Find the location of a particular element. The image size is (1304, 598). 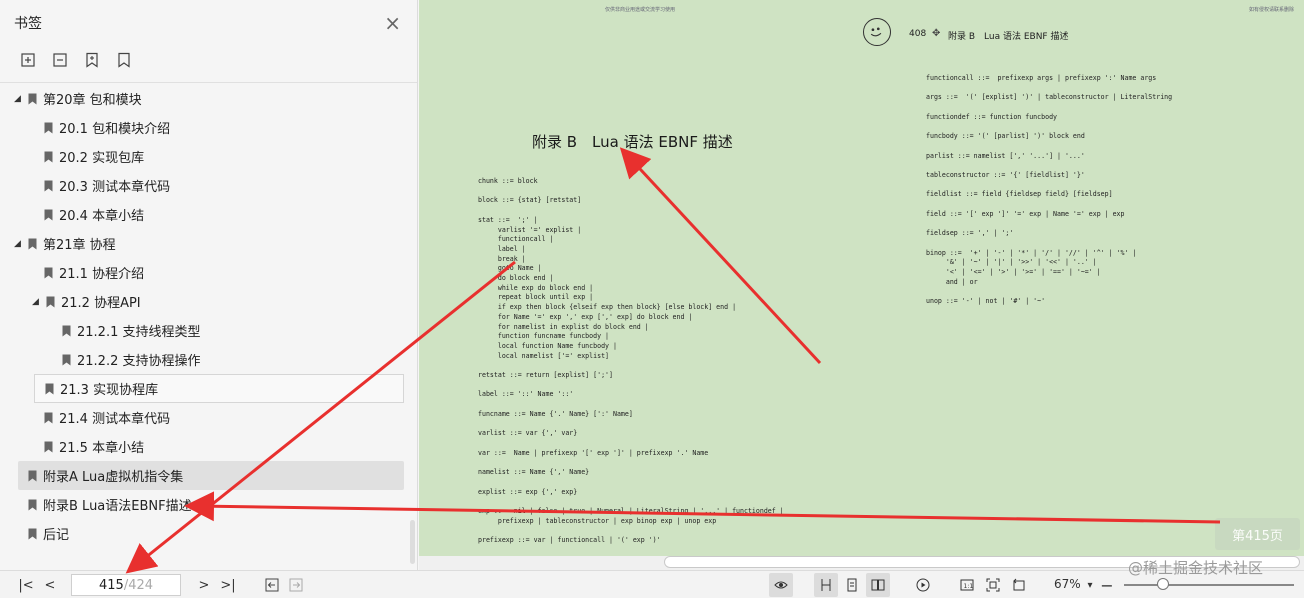

close-icon: × is located at coordinates (392, 23).